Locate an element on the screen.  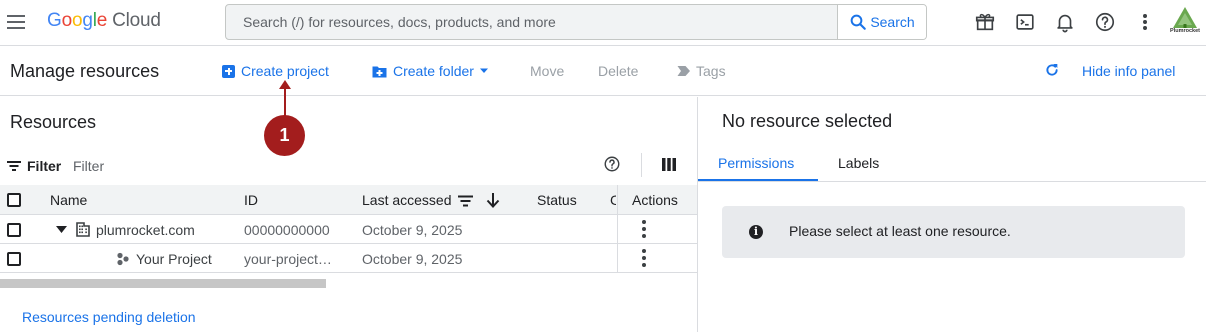
filter-input is located at coordinates (273, 166).